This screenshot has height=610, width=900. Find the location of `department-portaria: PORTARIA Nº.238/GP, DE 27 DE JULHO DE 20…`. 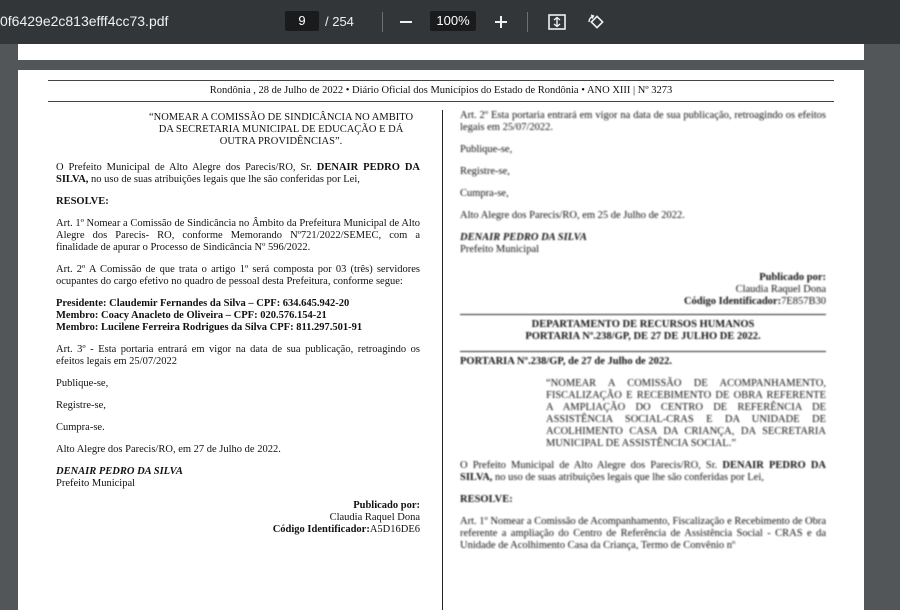

department-portaria: PORTARIA Nº.238/GP, DE 27 DE JULHO DE 20… is located at coordinates (643, 336).